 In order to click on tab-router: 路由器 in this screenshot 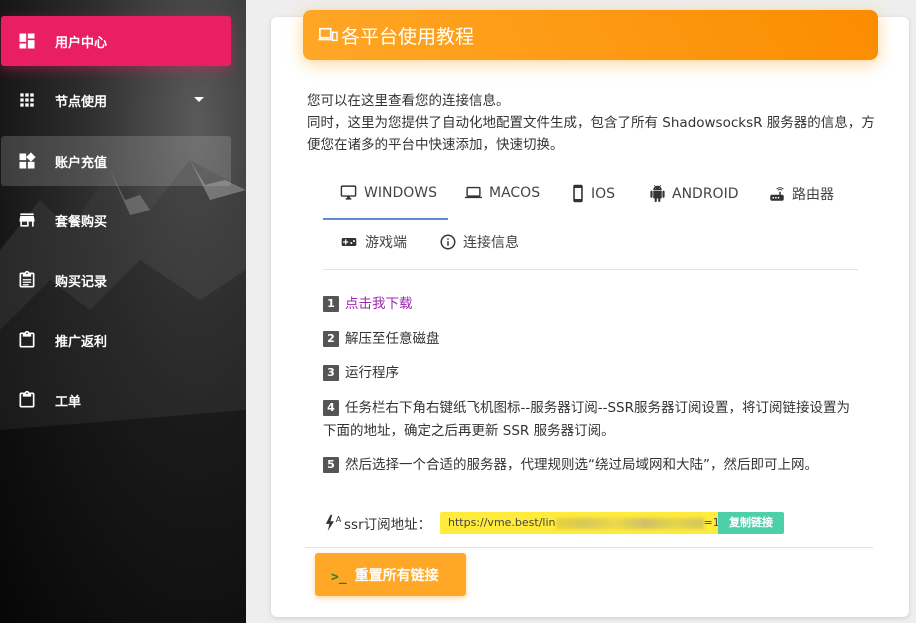, I will do `click(801, 194)`.